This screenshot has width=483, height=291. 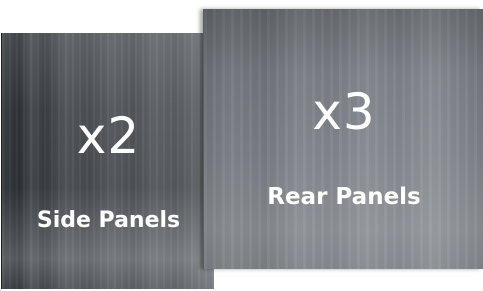 What do you see at coordinates (108, 220) in the screenshot?
I see `side-panel-label: Side Panels` at bounding box center [108, 220].